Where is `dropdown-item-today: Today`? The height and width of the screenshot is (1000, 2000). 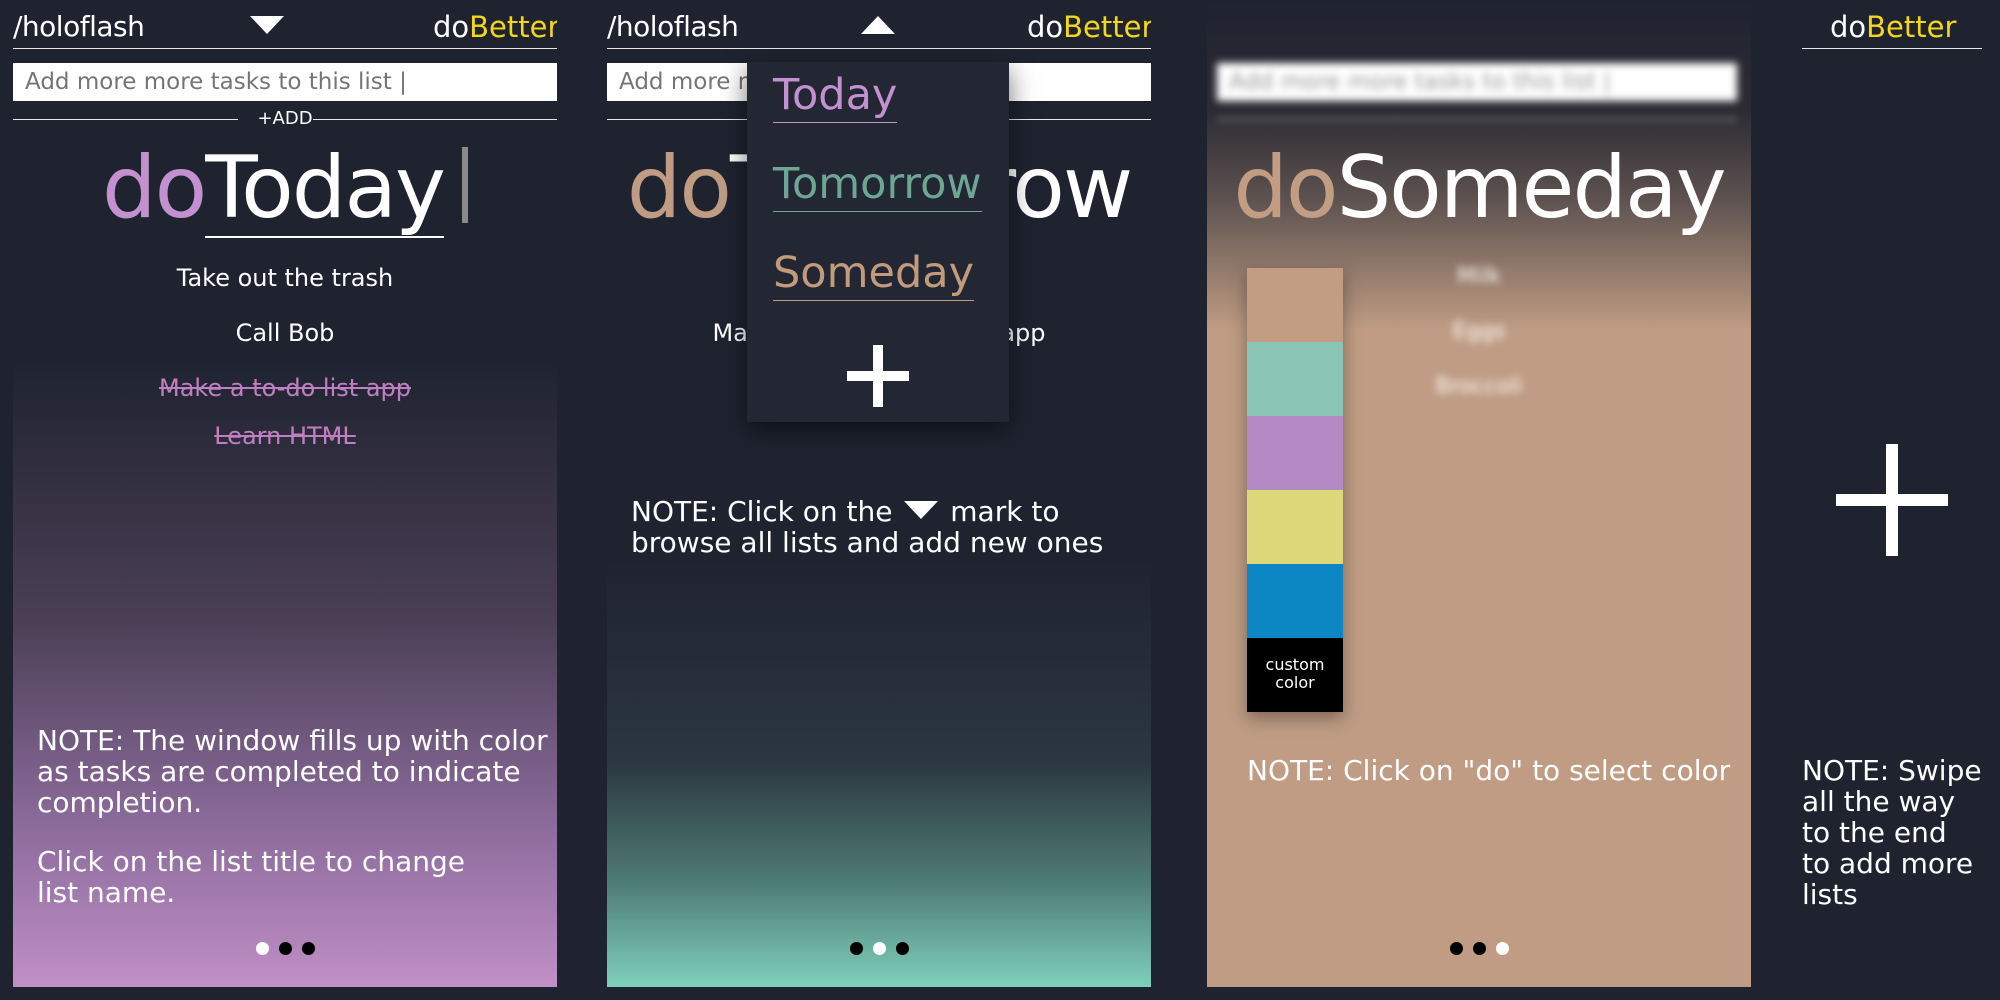
dropdown-item-today: Today is located at coordinates (835, 96).